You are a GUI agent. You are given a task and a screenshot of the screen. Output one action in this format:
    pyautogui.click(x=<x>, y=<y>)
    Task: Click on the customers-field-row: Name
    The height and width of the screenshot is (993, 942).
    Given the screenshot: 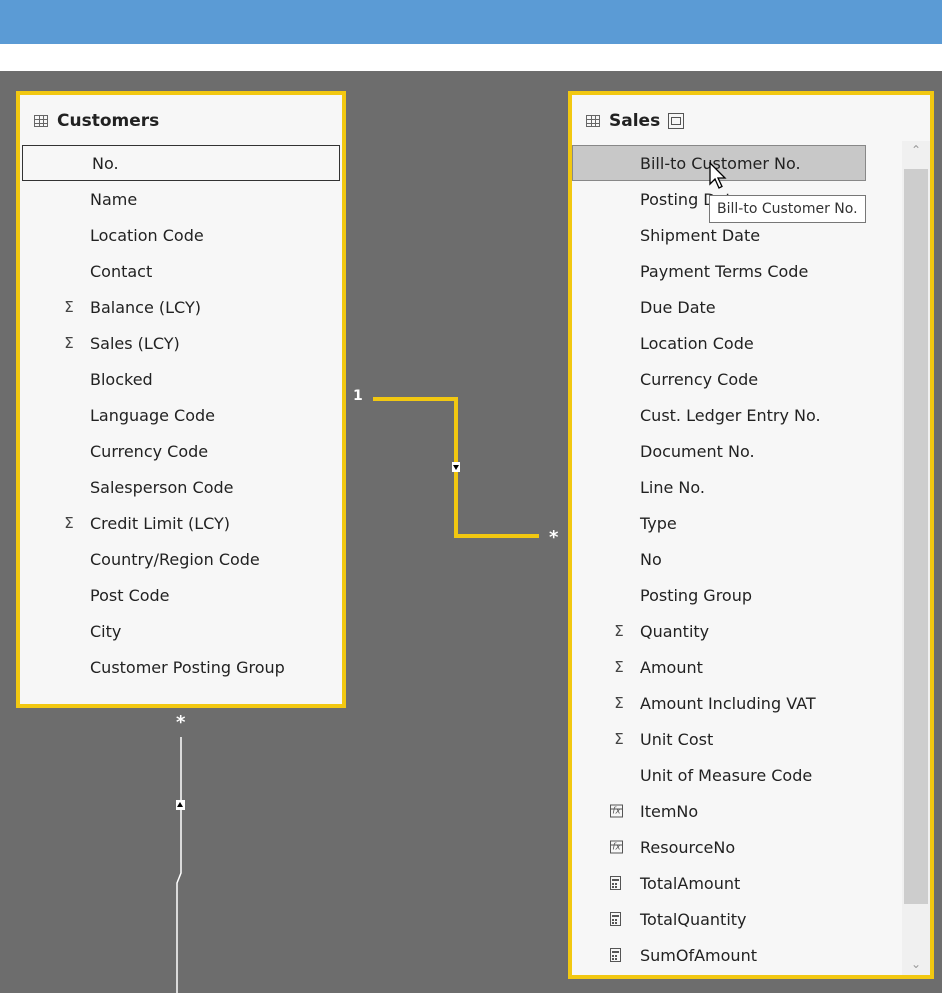 What is the action you would take?
    pyautogui.click(x=181, y=199)
    